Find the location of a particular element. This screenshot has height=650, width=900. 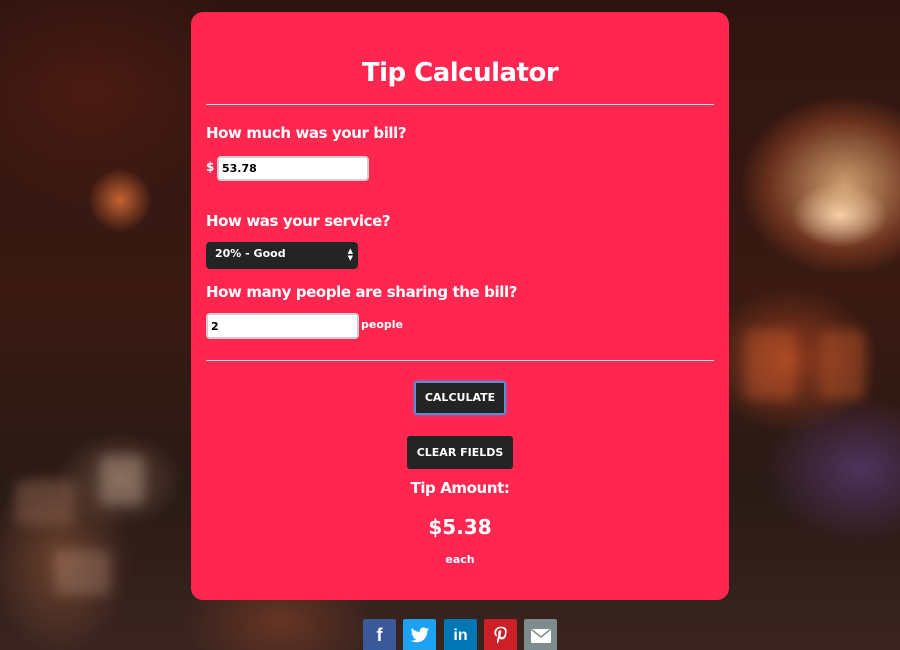

pinterest-share-button is located at coordinates (500, 634).